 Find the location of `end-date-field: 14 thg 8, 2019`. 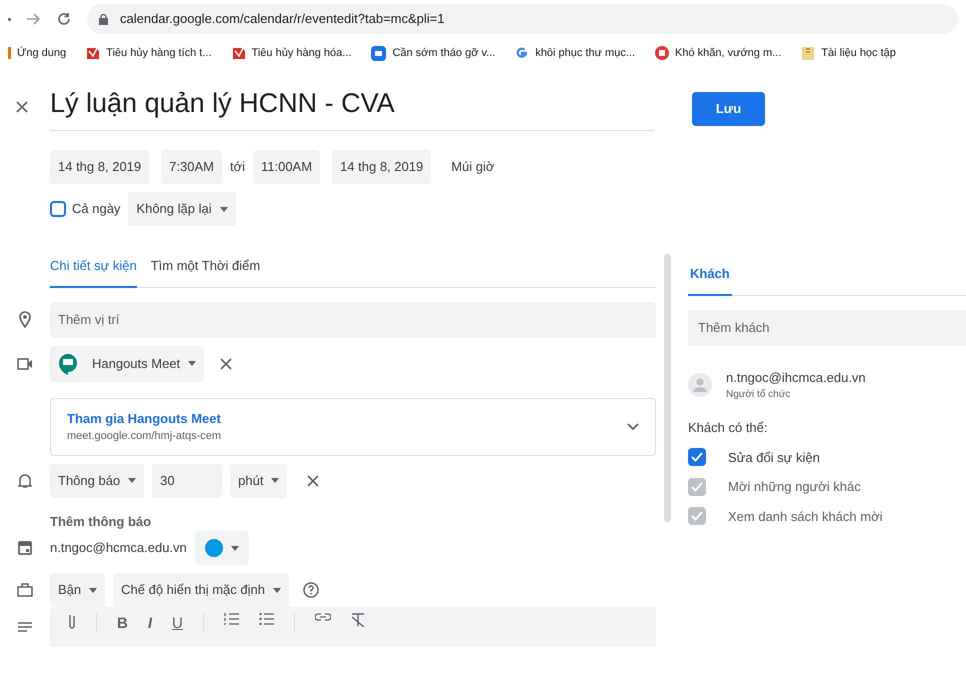

end-date-field: 14 thg 8, 2019 is located at coordinates (382, 167).